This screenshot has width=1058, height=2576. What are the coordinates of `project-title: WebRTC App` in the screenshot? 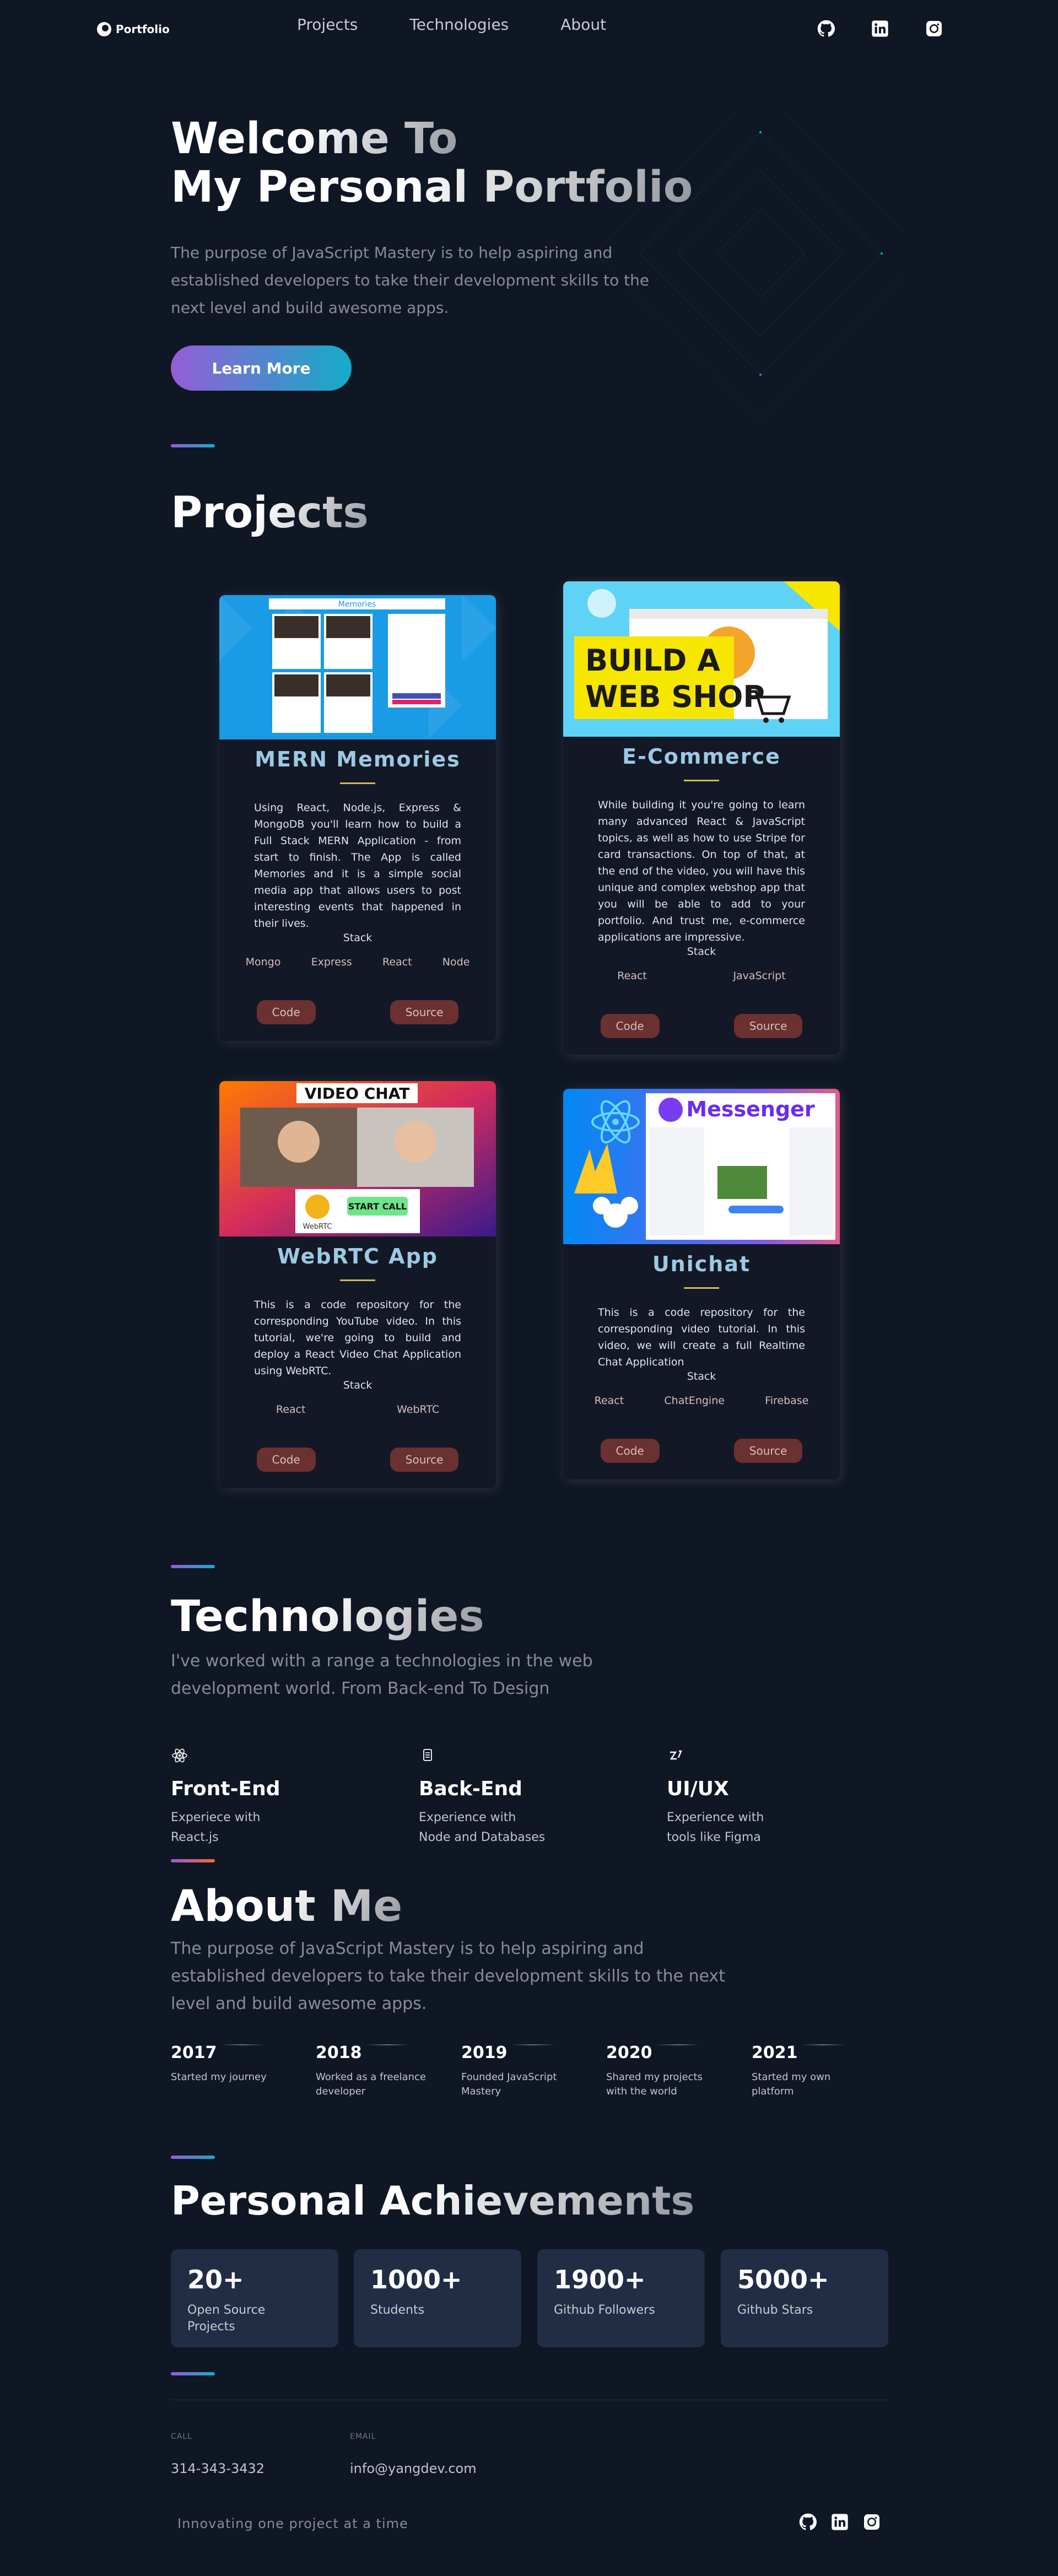 It's located at (357, 1256).